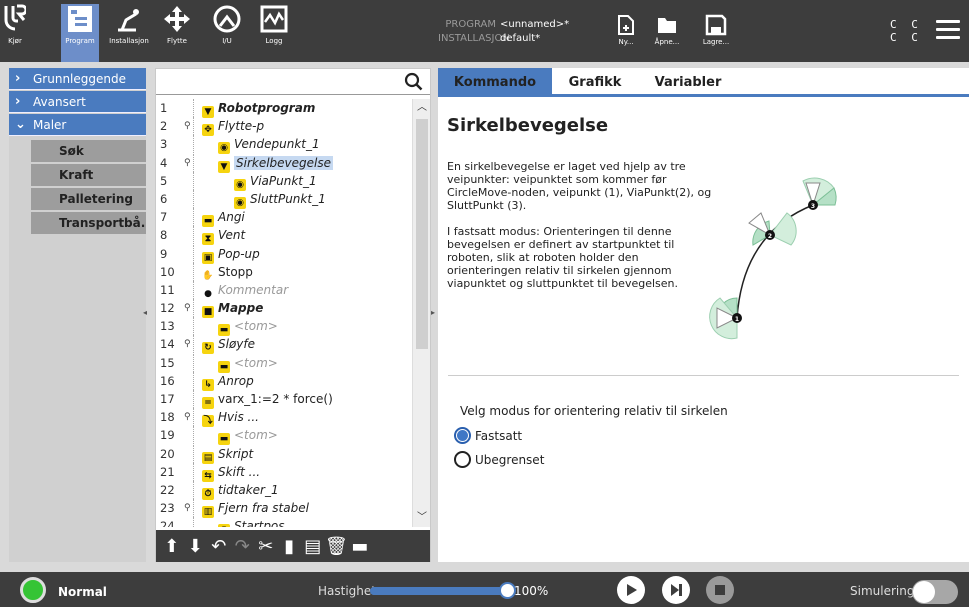 This screenshot has width=969, height=607. Describe the element at coordinates (422, 234) in the screenshot. I see `scroll-thumb` at that location.